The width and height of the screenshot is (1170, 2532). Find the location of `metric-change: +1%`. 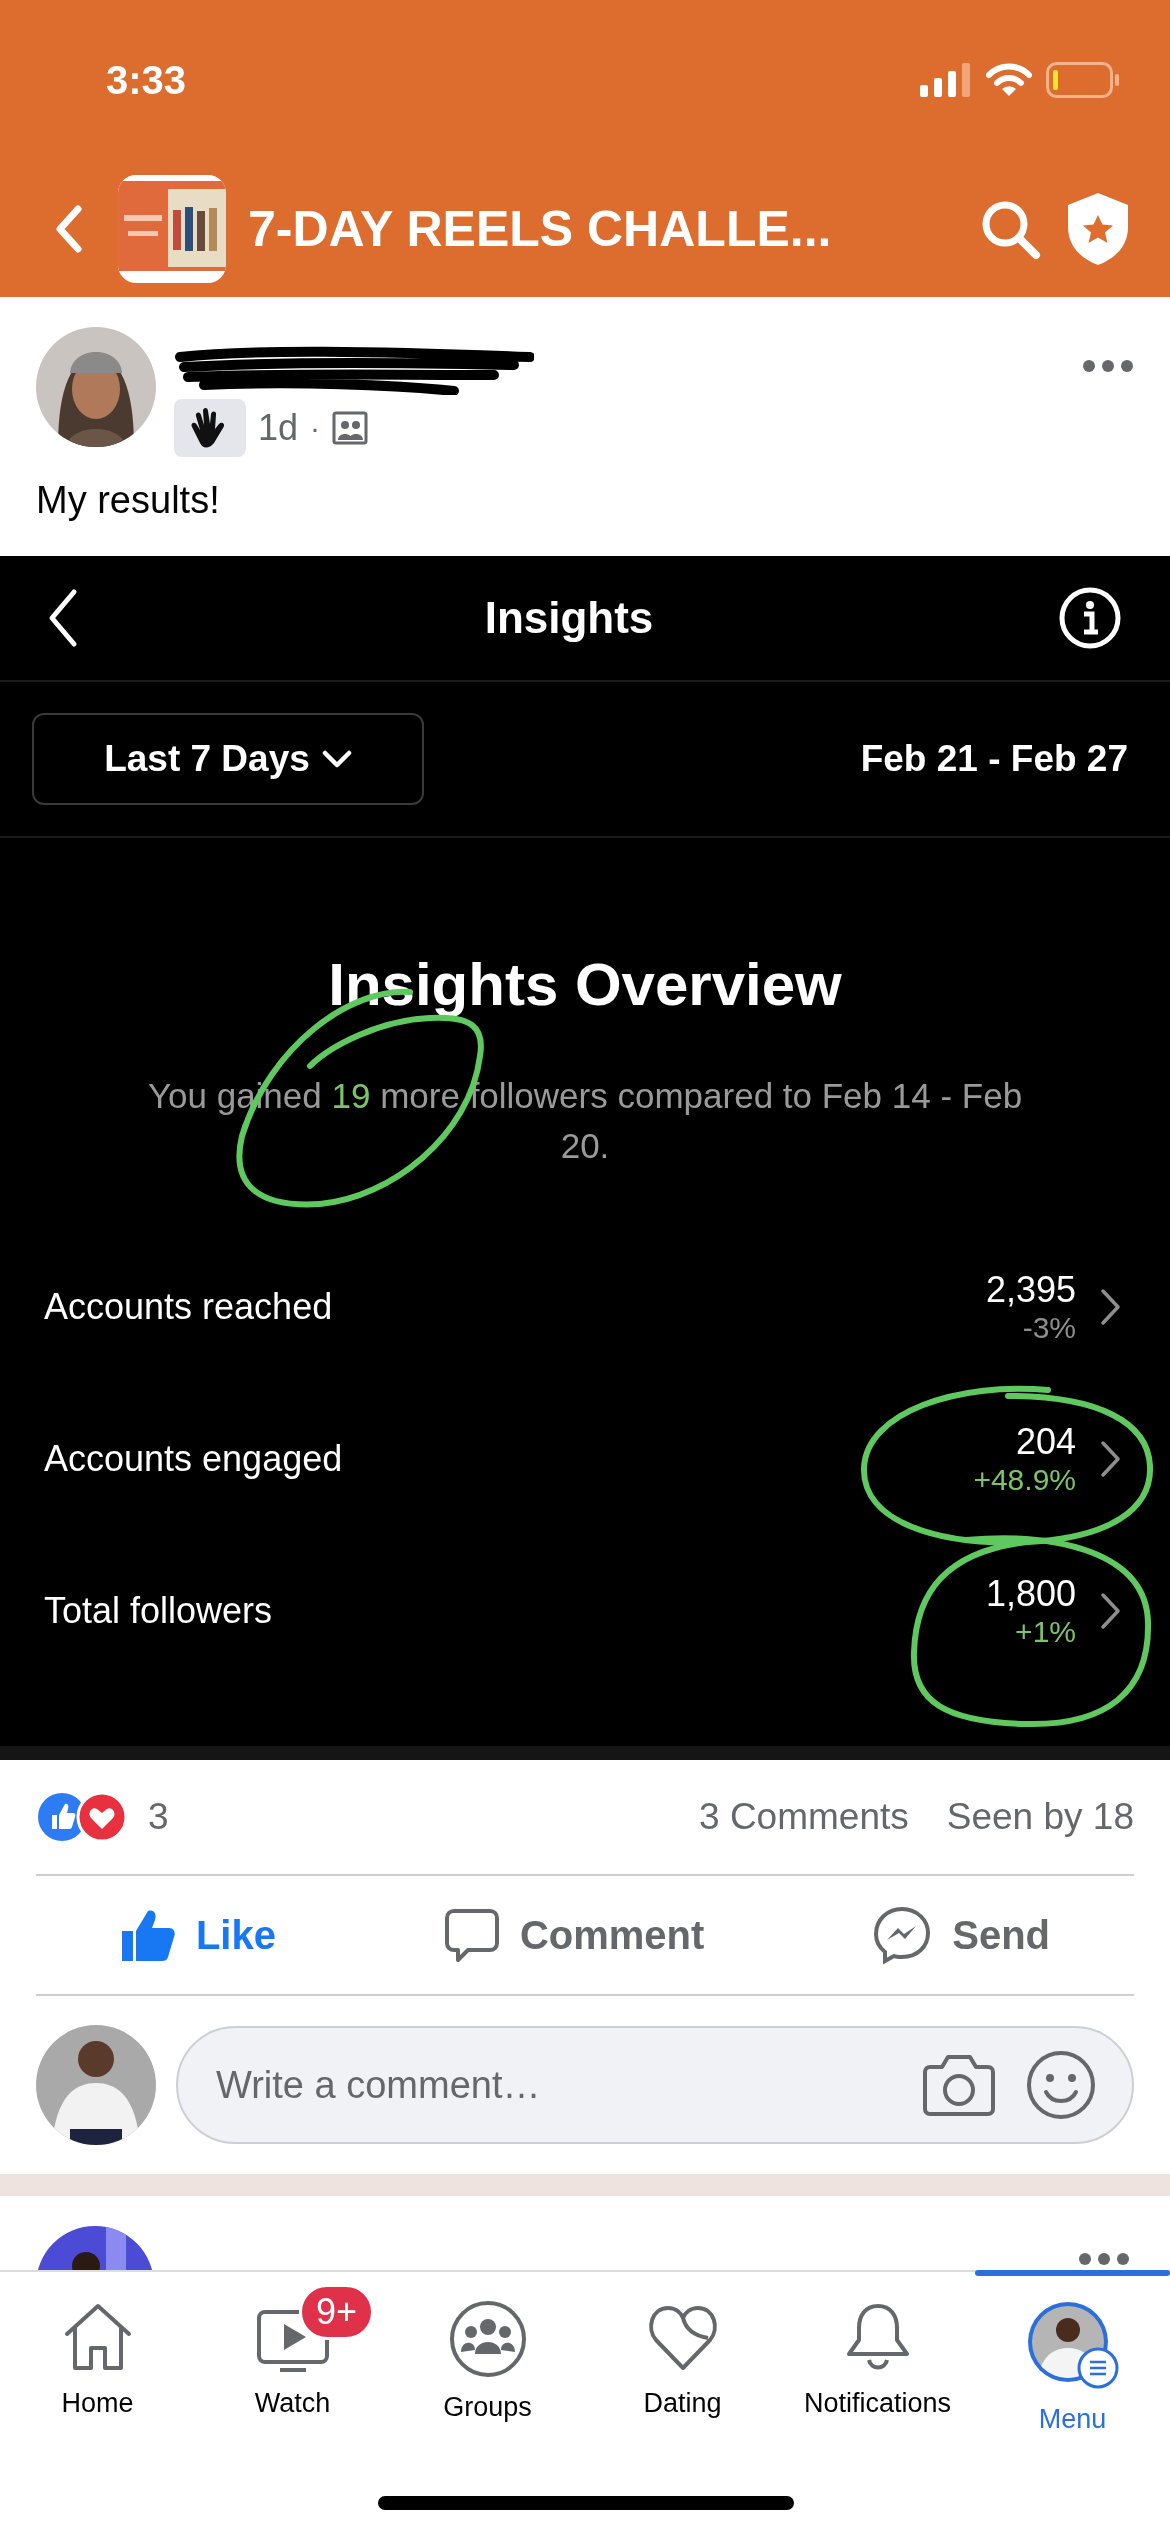

metric-change: +1% is located at coordinates (1045, 1632).